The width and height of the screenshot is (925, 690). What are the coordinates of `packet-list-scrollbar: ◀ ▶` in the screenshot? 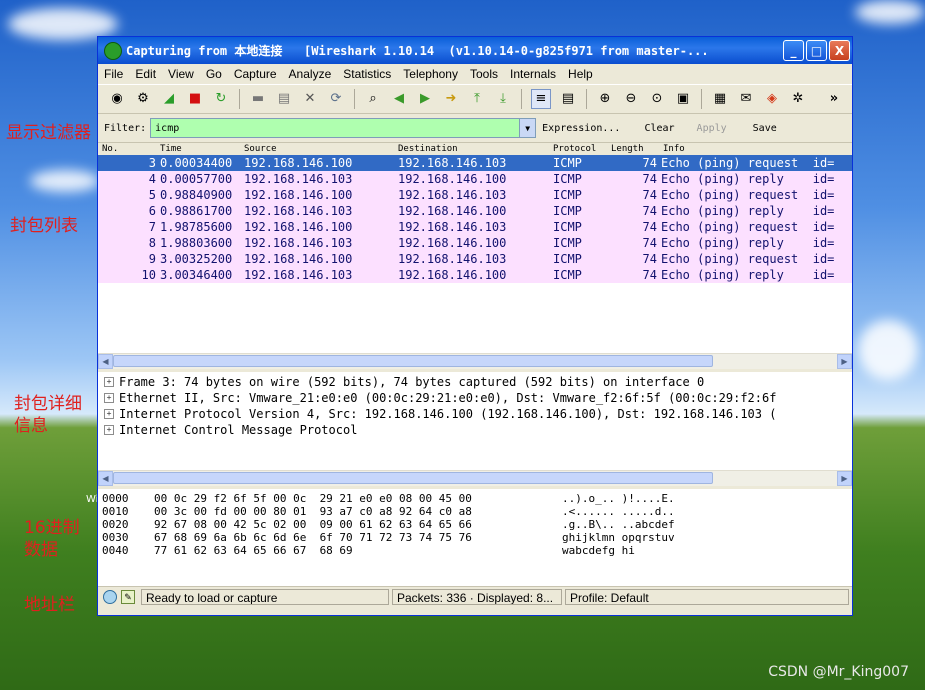 It's located at (475, 361).